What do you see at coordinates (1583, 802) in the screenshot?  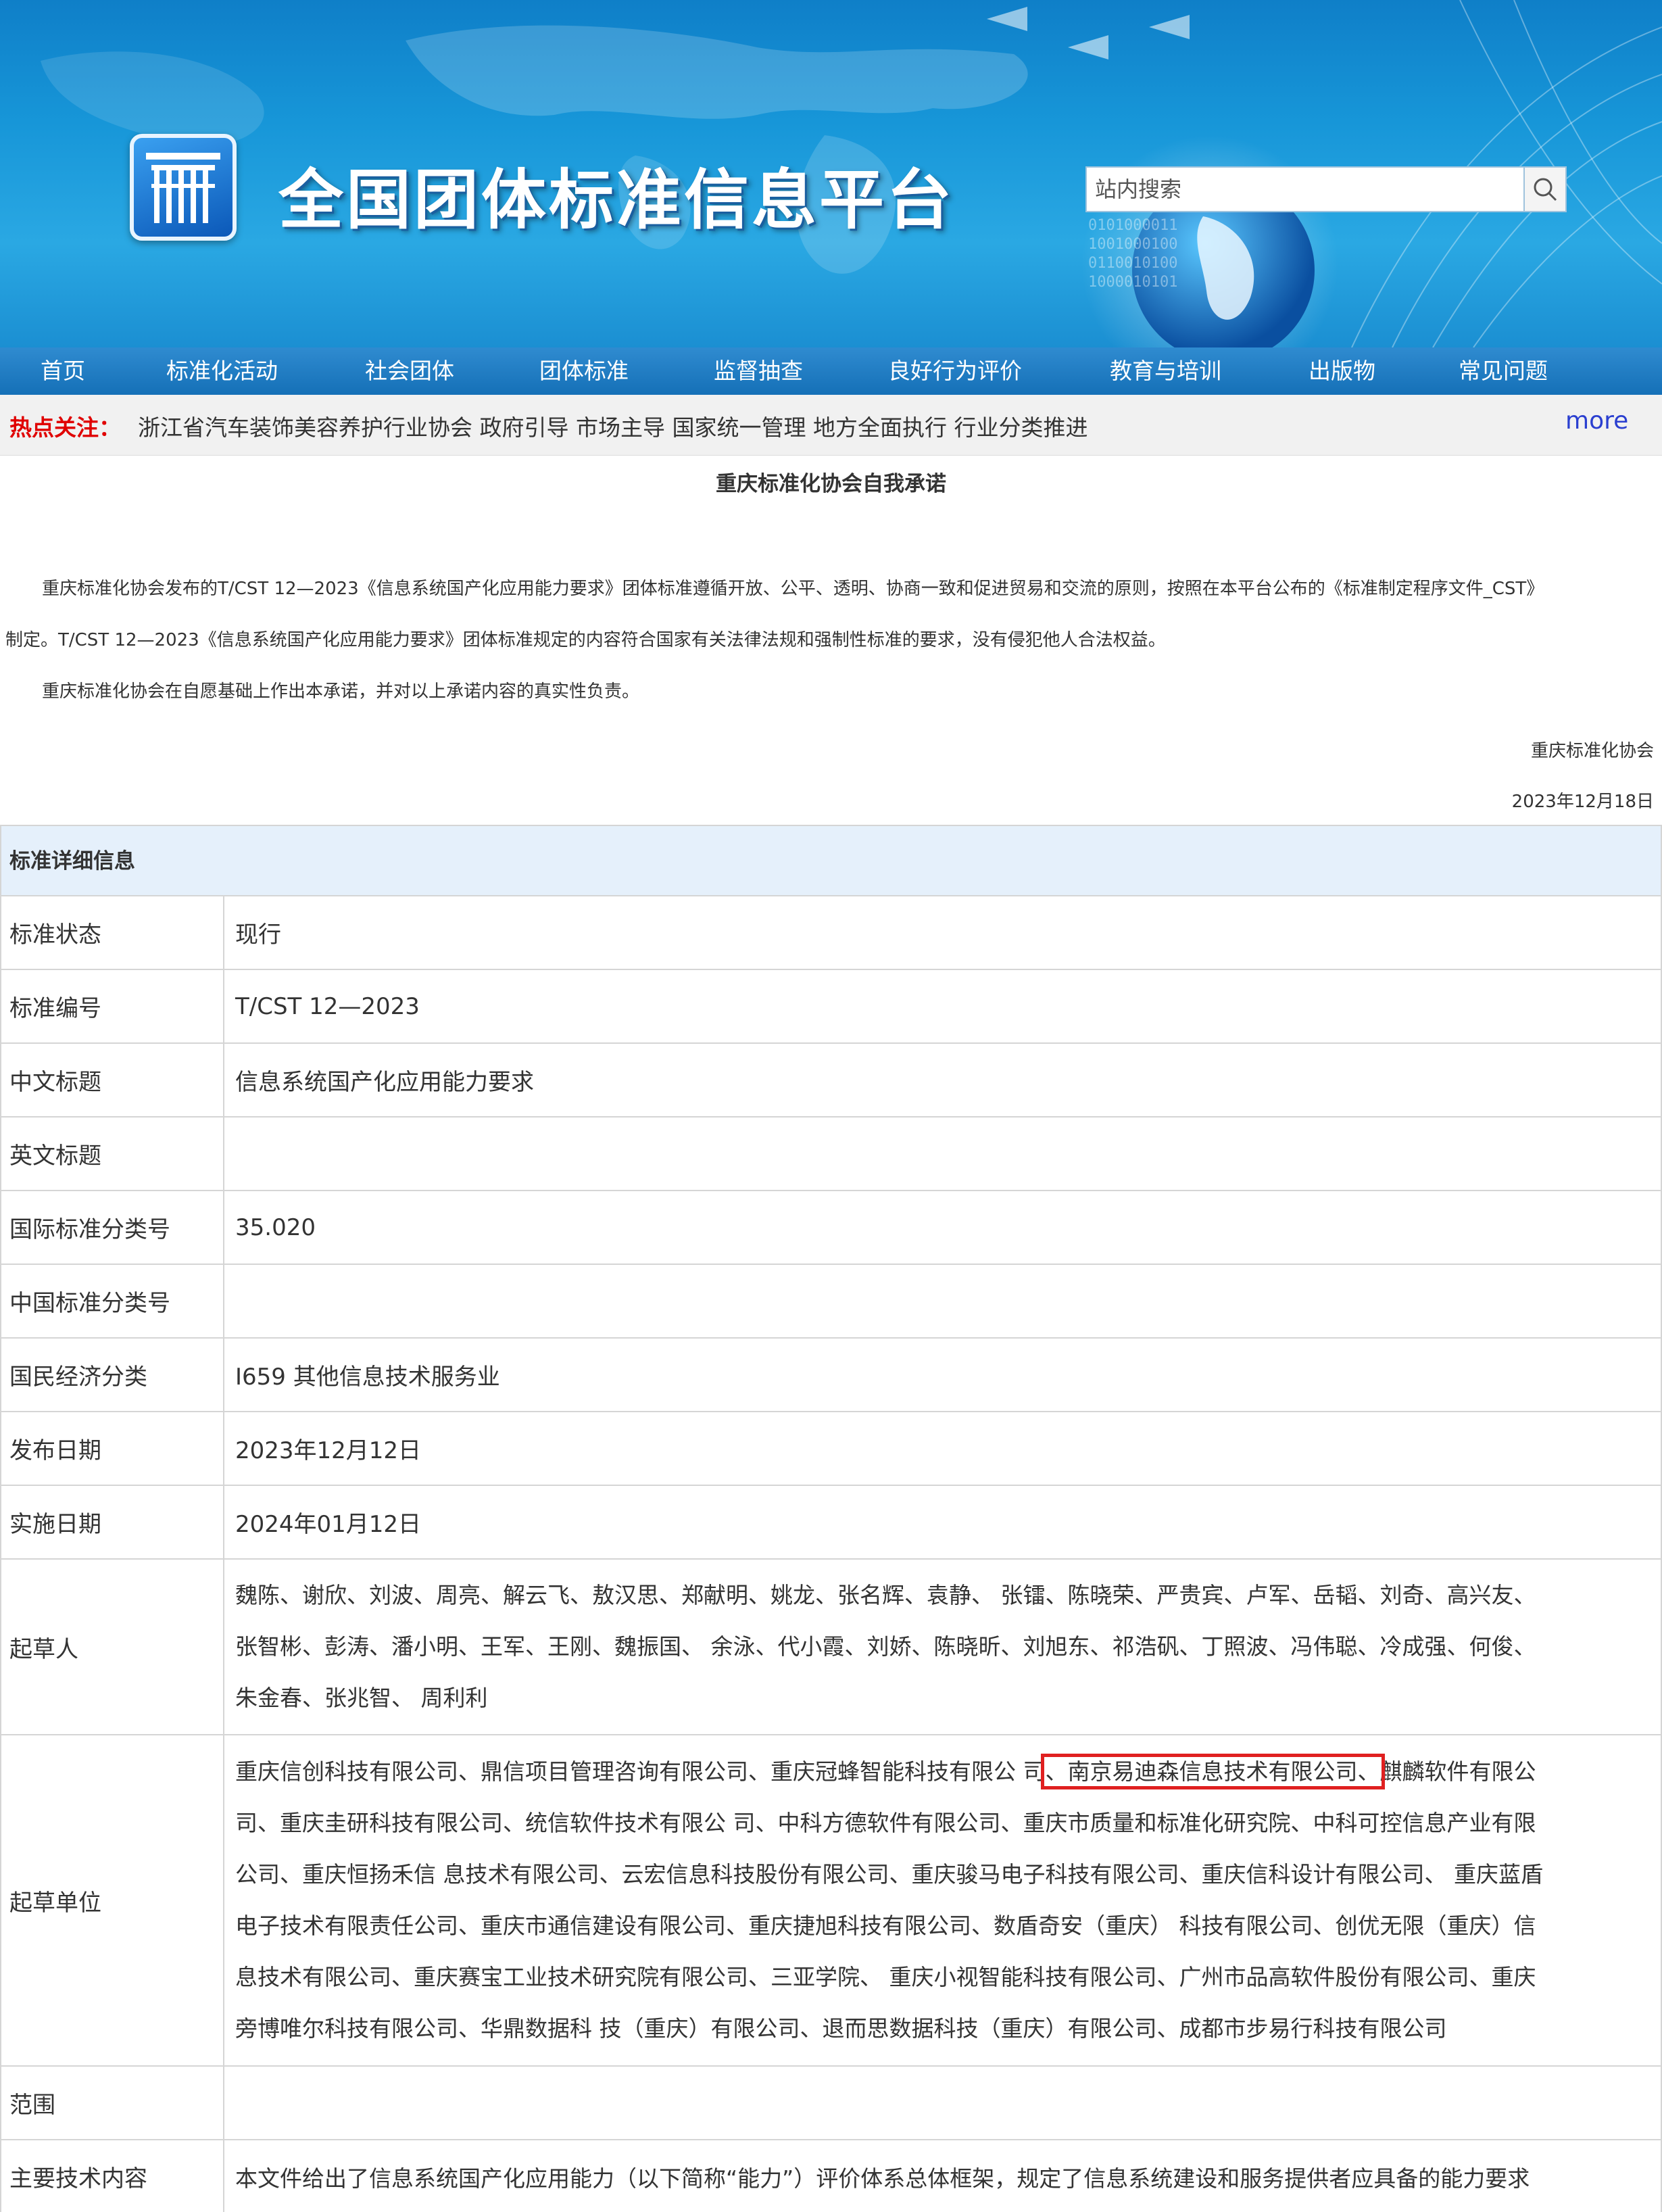 I see `notice-date: 2023年12月18日` at bounding box center [1583, 802].